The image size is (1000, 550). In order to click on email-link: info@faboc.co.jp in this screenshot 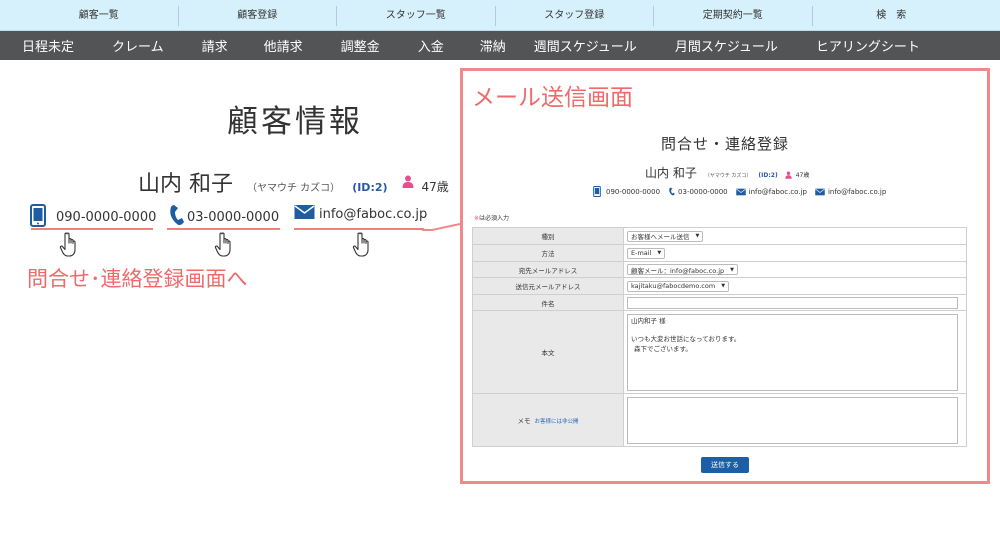, I will do `click(360, 214)`.